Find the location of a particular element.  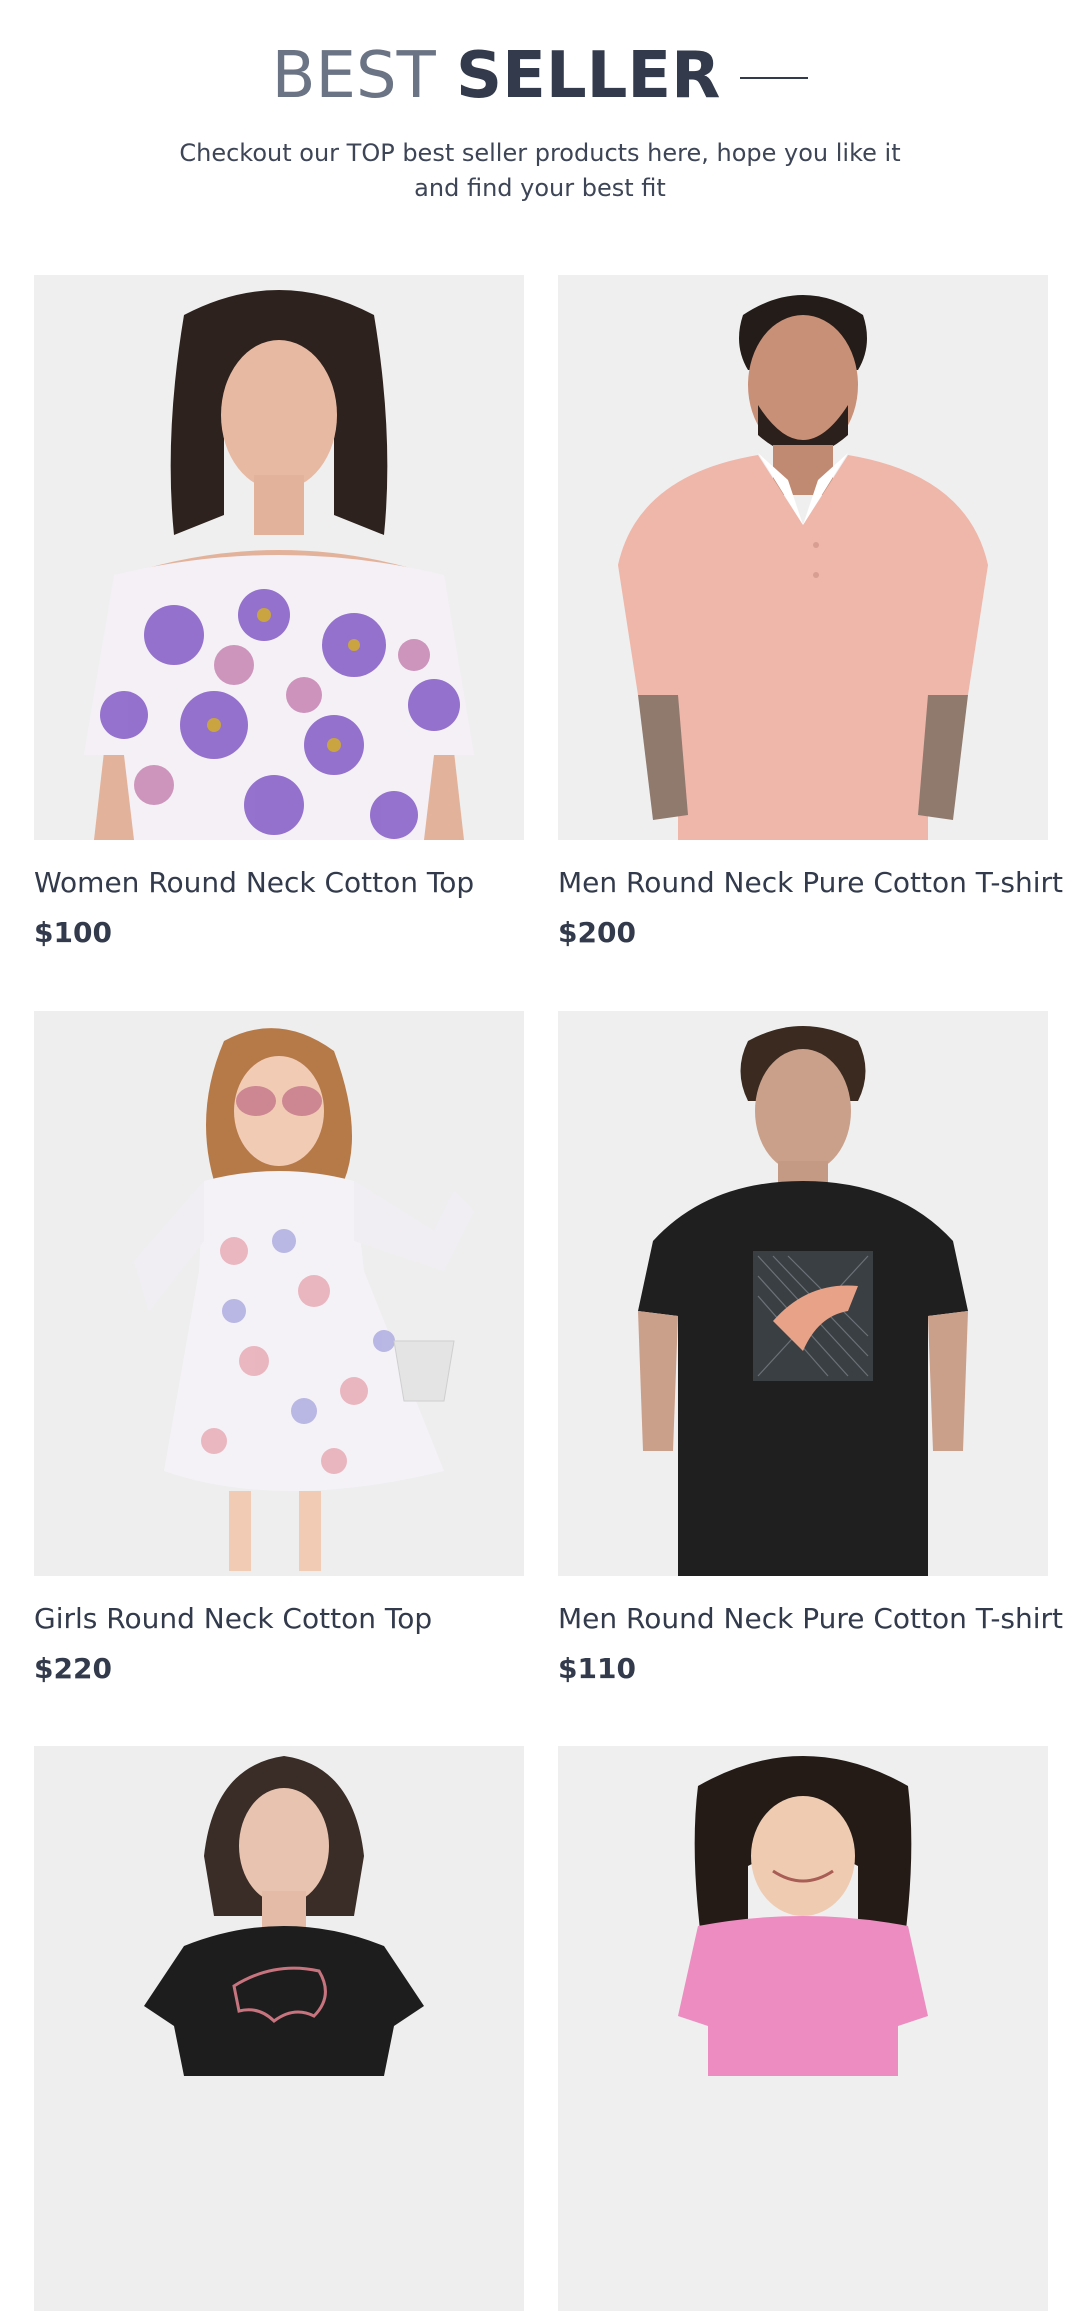

woman-black-puma-tshirt-image is located at coordinates (279, 2028).